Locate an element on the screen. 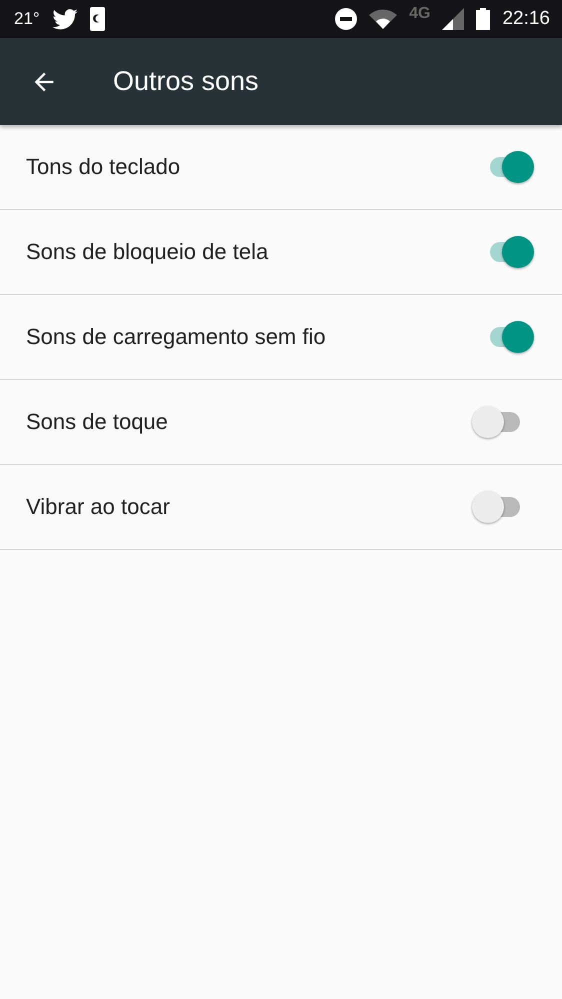  clock: 22:16 is located at coordinates (526, 19).